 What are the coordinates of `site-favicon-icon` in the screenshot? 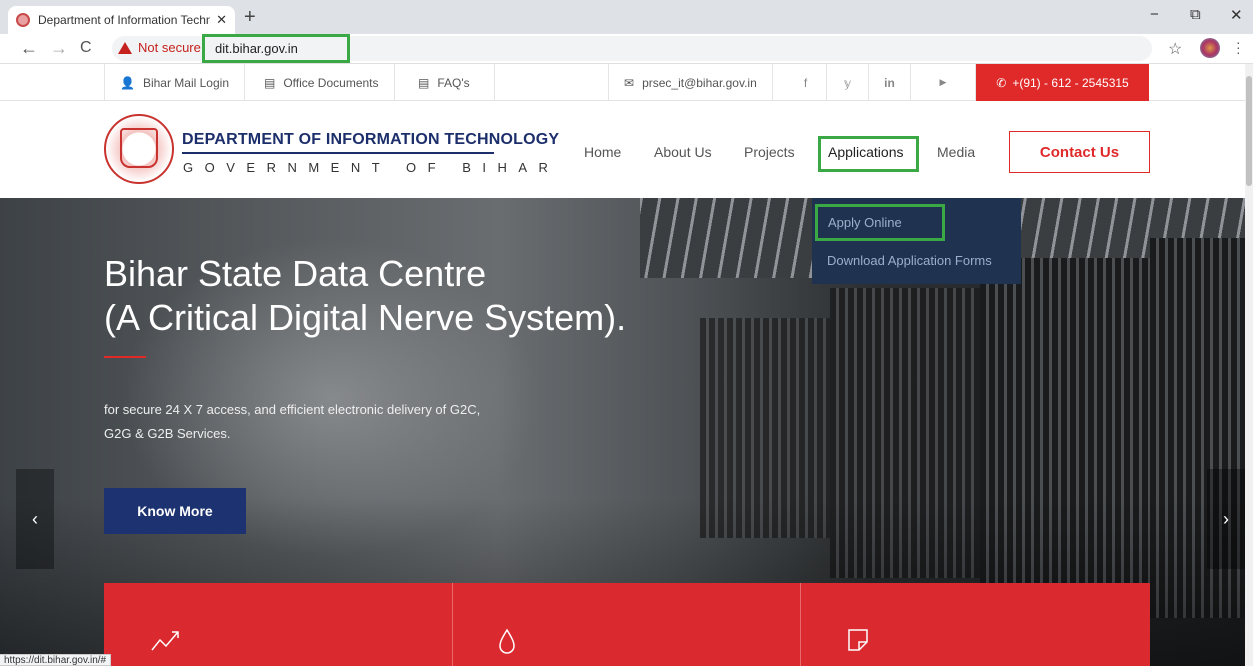 It's located at (23, 20).